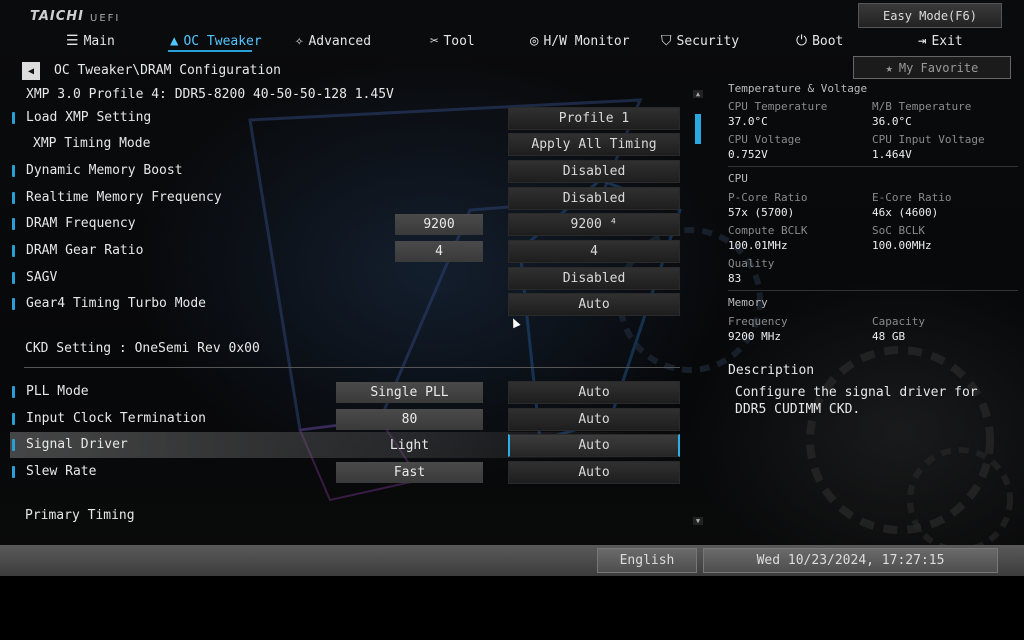 The width and height of the screenshot is (1024, 640). I want to click on slew-rate-current-value: Fast, so click(409, 472).